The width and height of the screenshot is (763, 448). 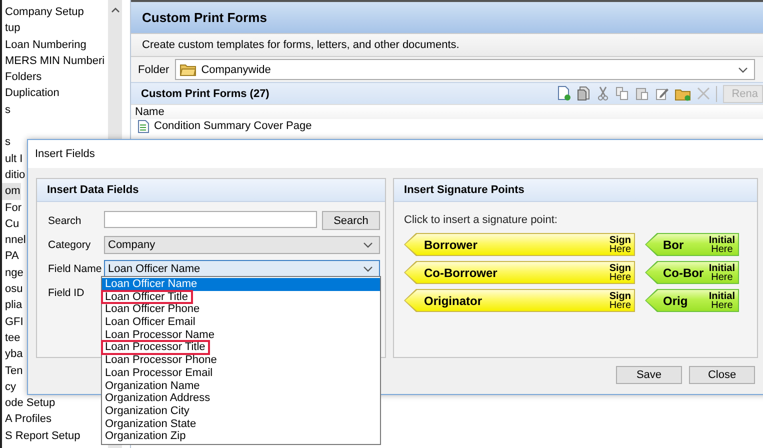 I want to click on panel-title: Insert Data Fields, so click(x=93, y=190).